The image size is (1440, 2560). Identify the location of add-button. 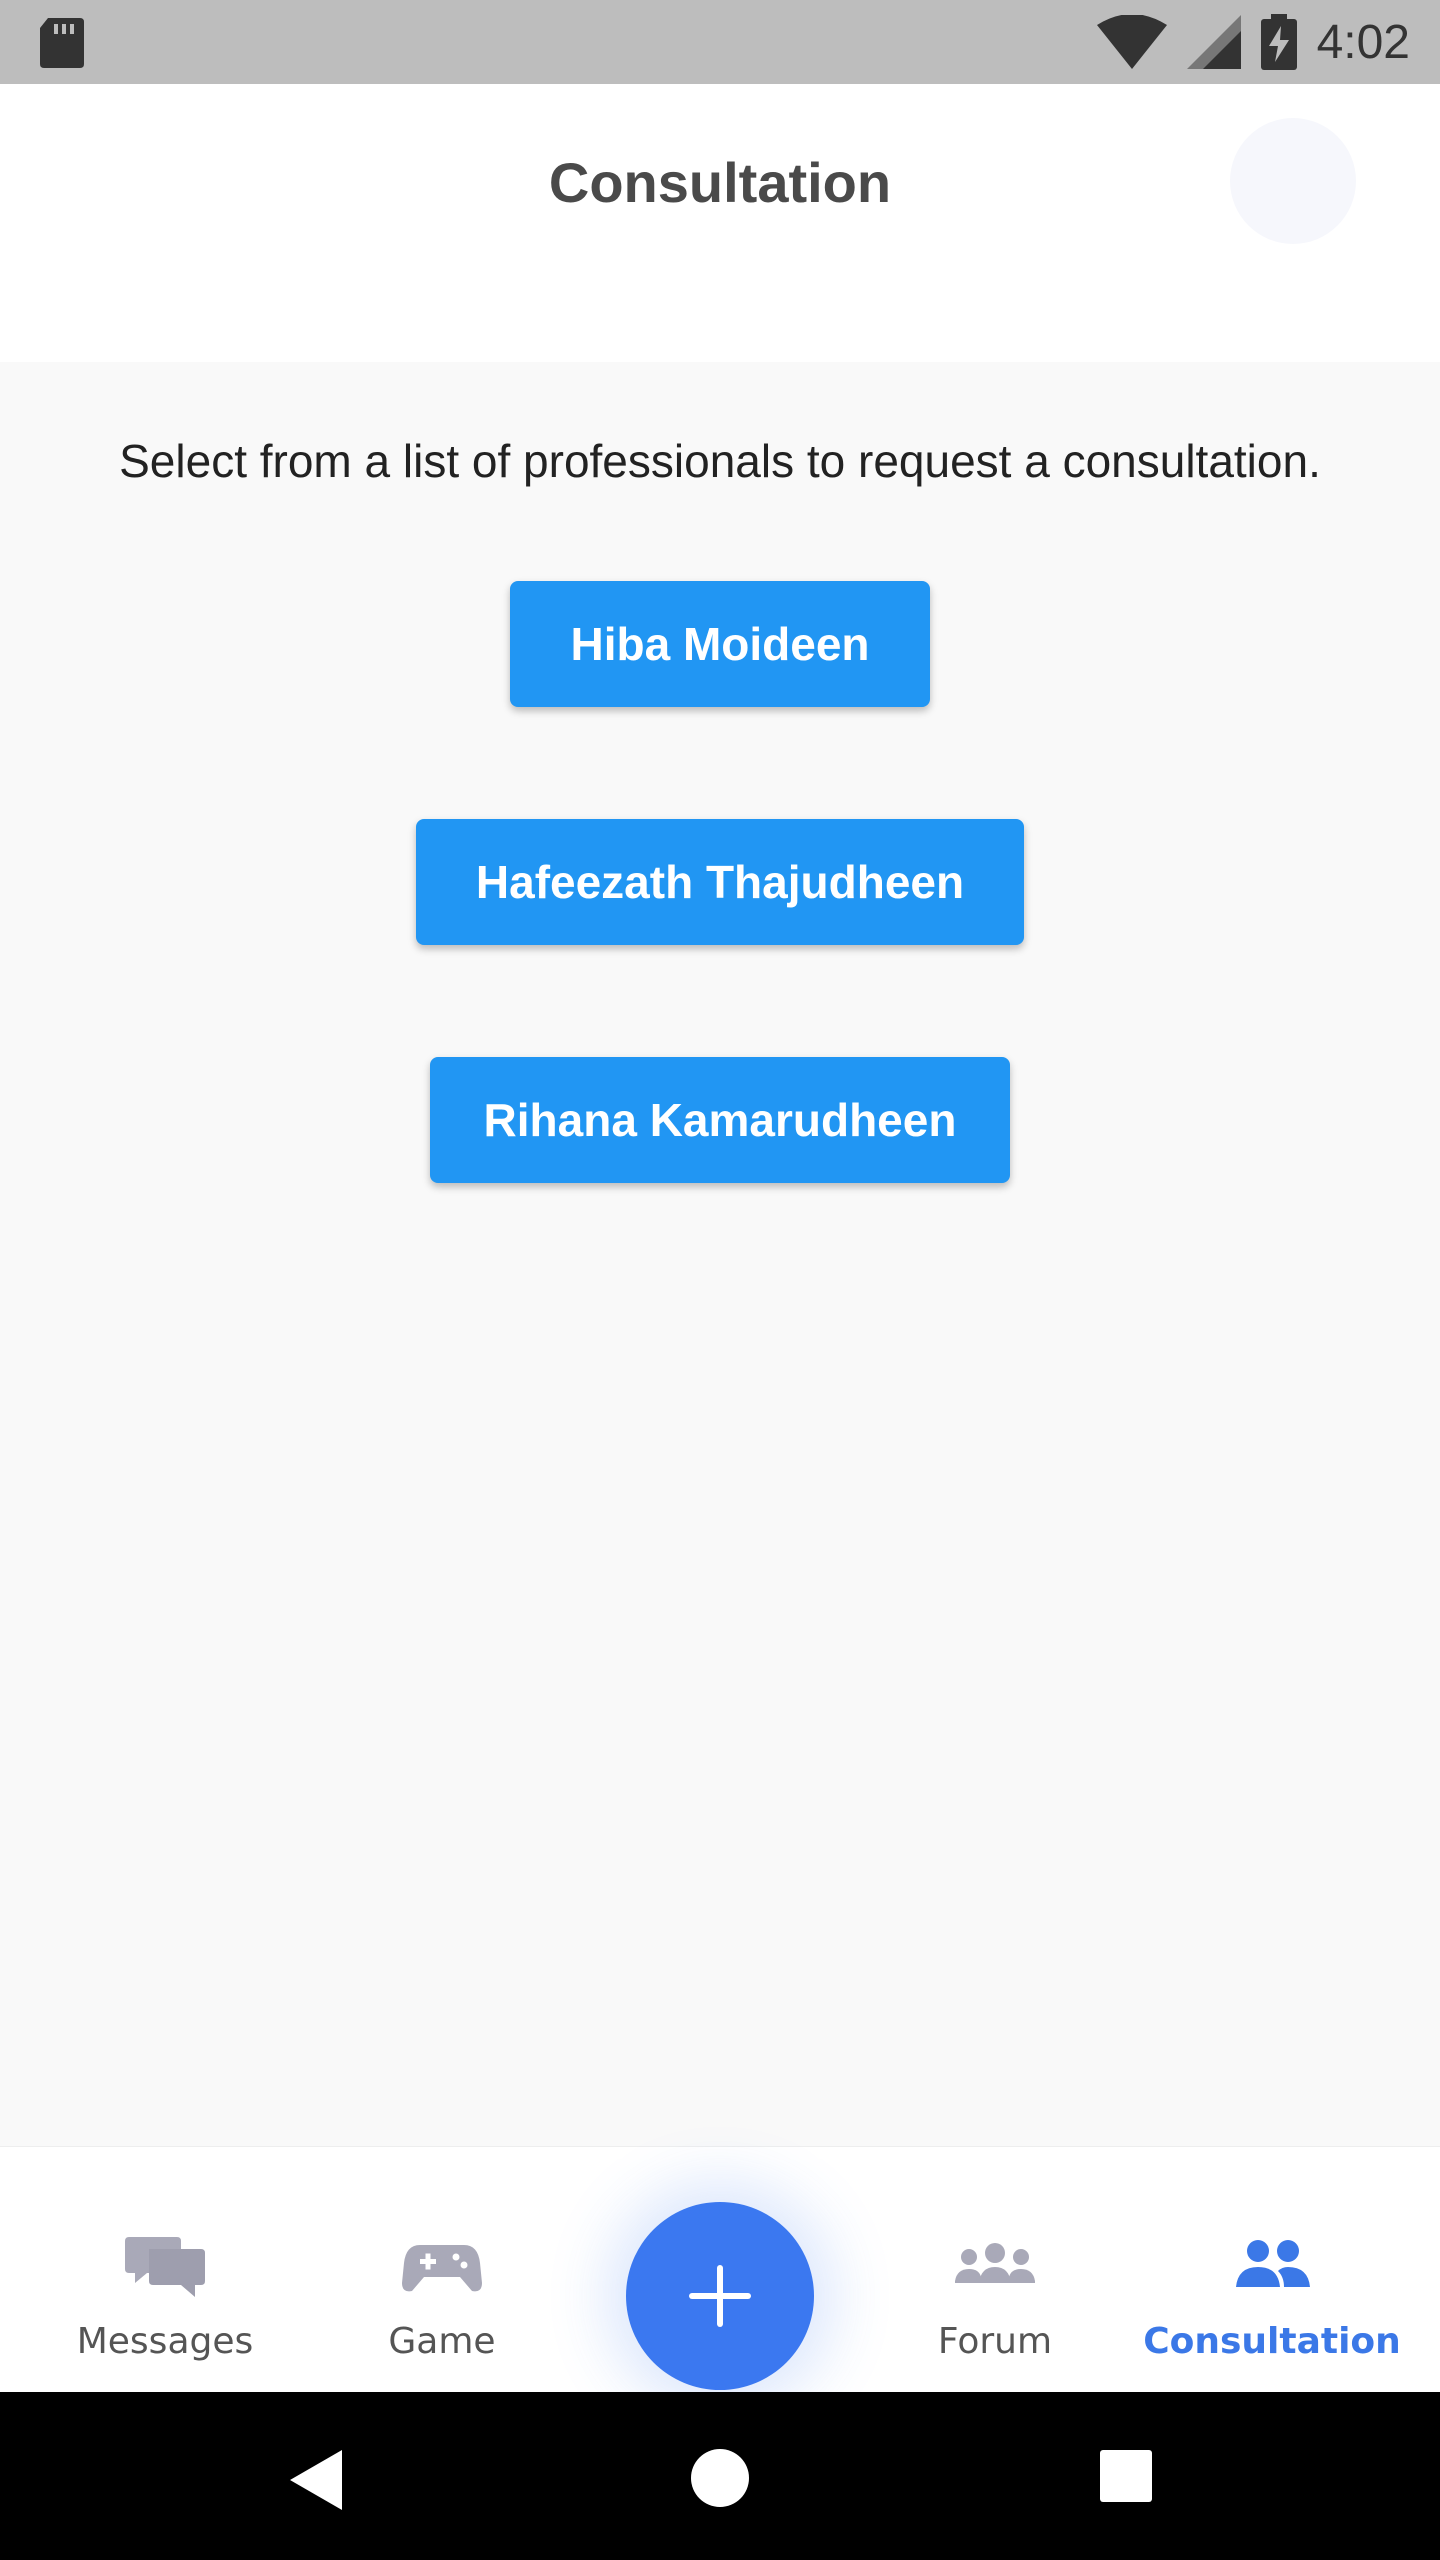
(720, 2296).